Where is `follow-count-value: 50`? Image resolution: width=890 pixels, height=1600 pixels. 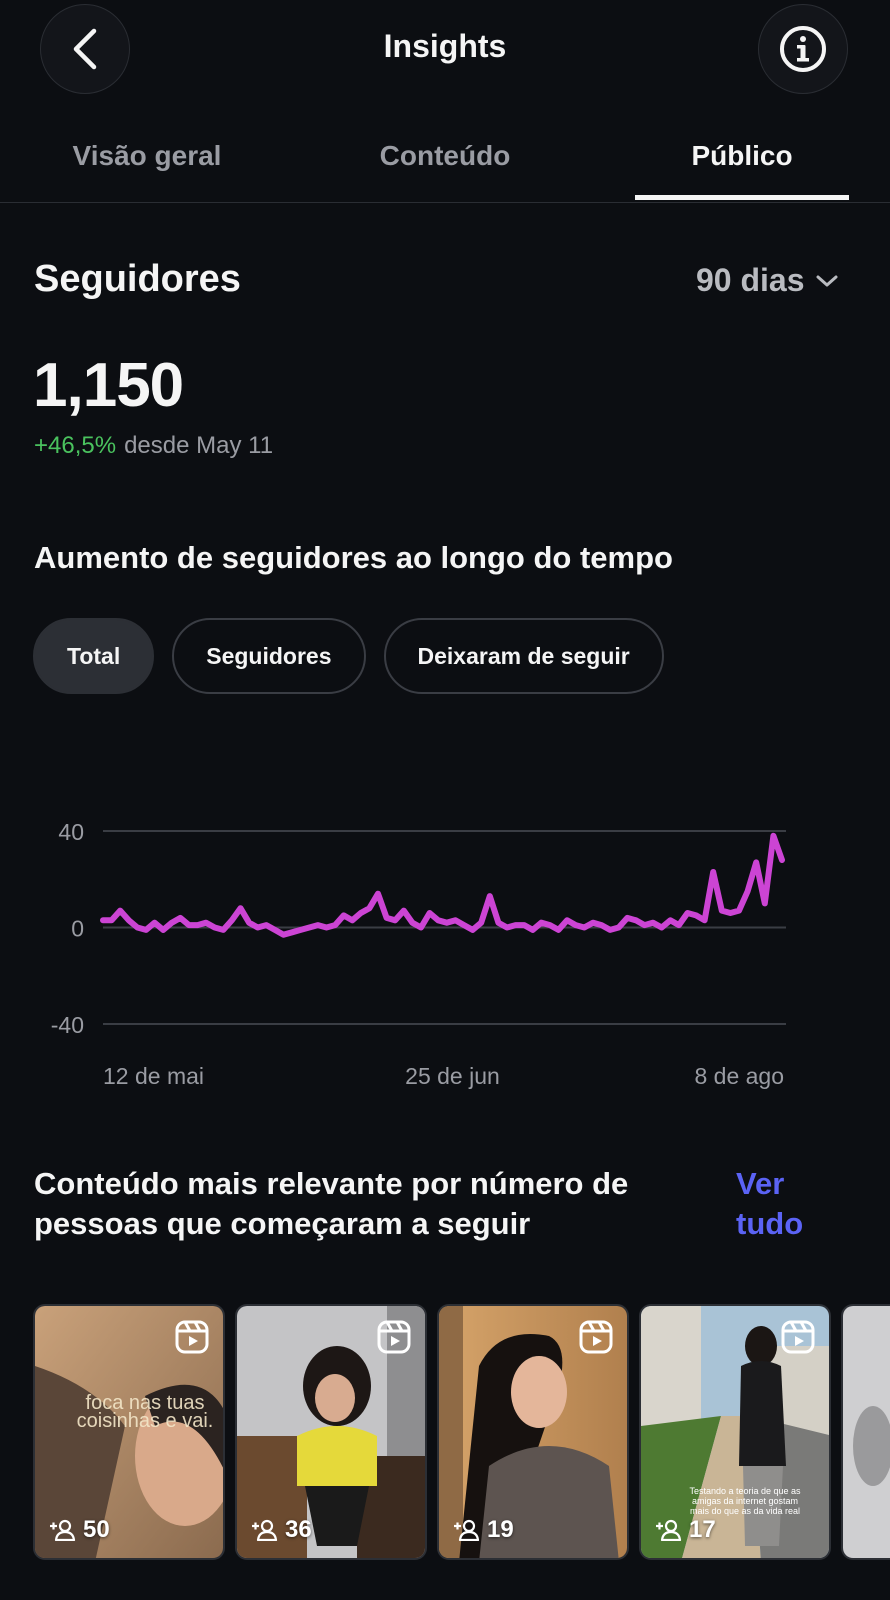 follow-count-value: 50 is located at coordinates (96, 1529).